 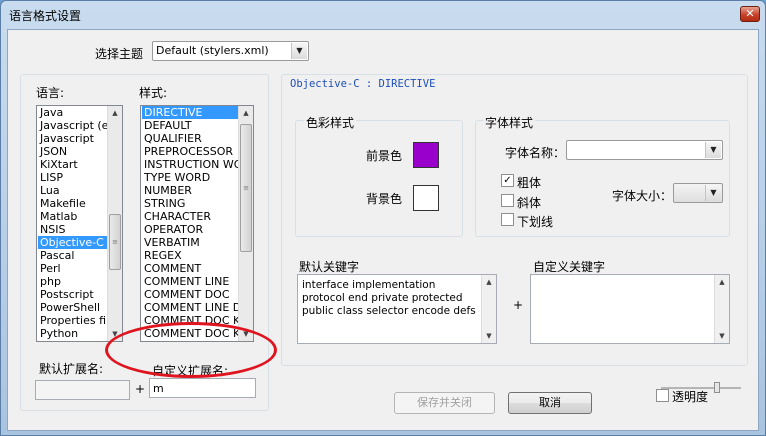 What do you see at coordinates (153, 93) in the screenshot?
I see `style-label: 样式:` at bounding box center [153, 93].